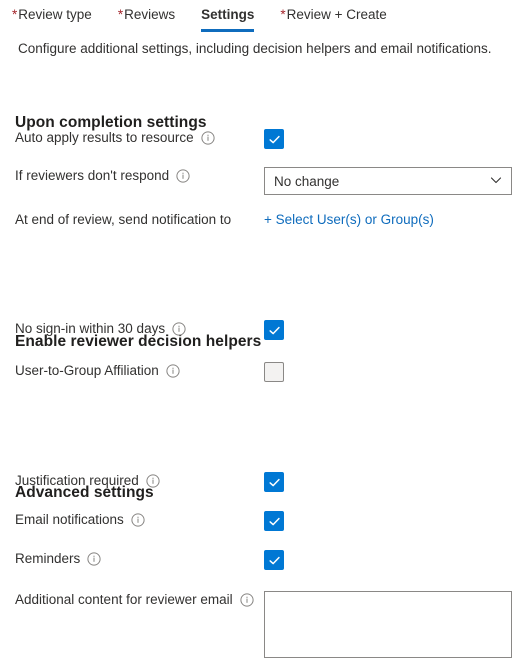  Describe the element at coordinates (90, 328) in the screenshot. I see `label-text: No sign-in within 30 days` at that location.